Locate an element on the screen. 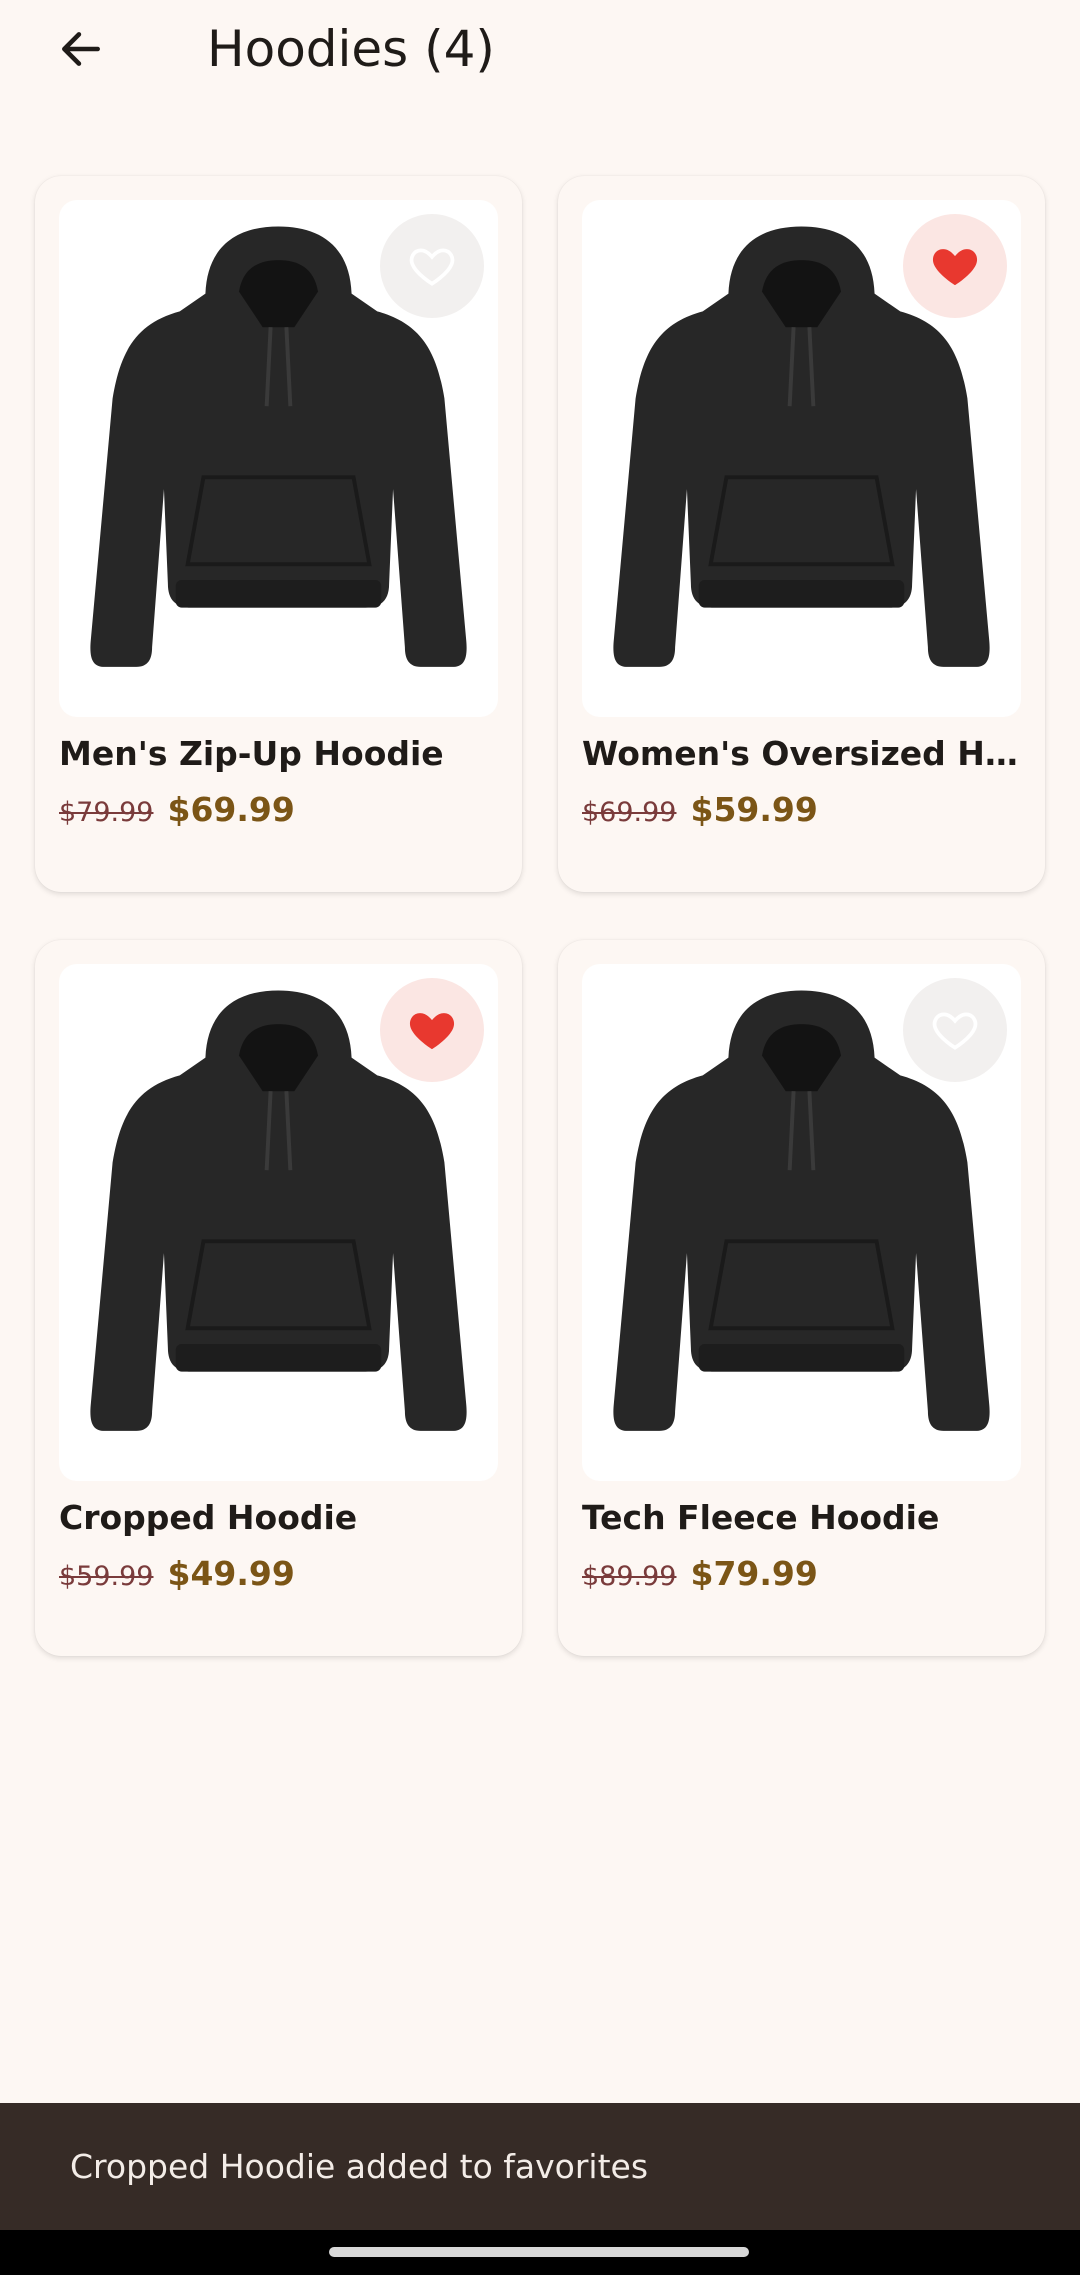  original-price: $89.99 is located at coordinates (629, 1576).